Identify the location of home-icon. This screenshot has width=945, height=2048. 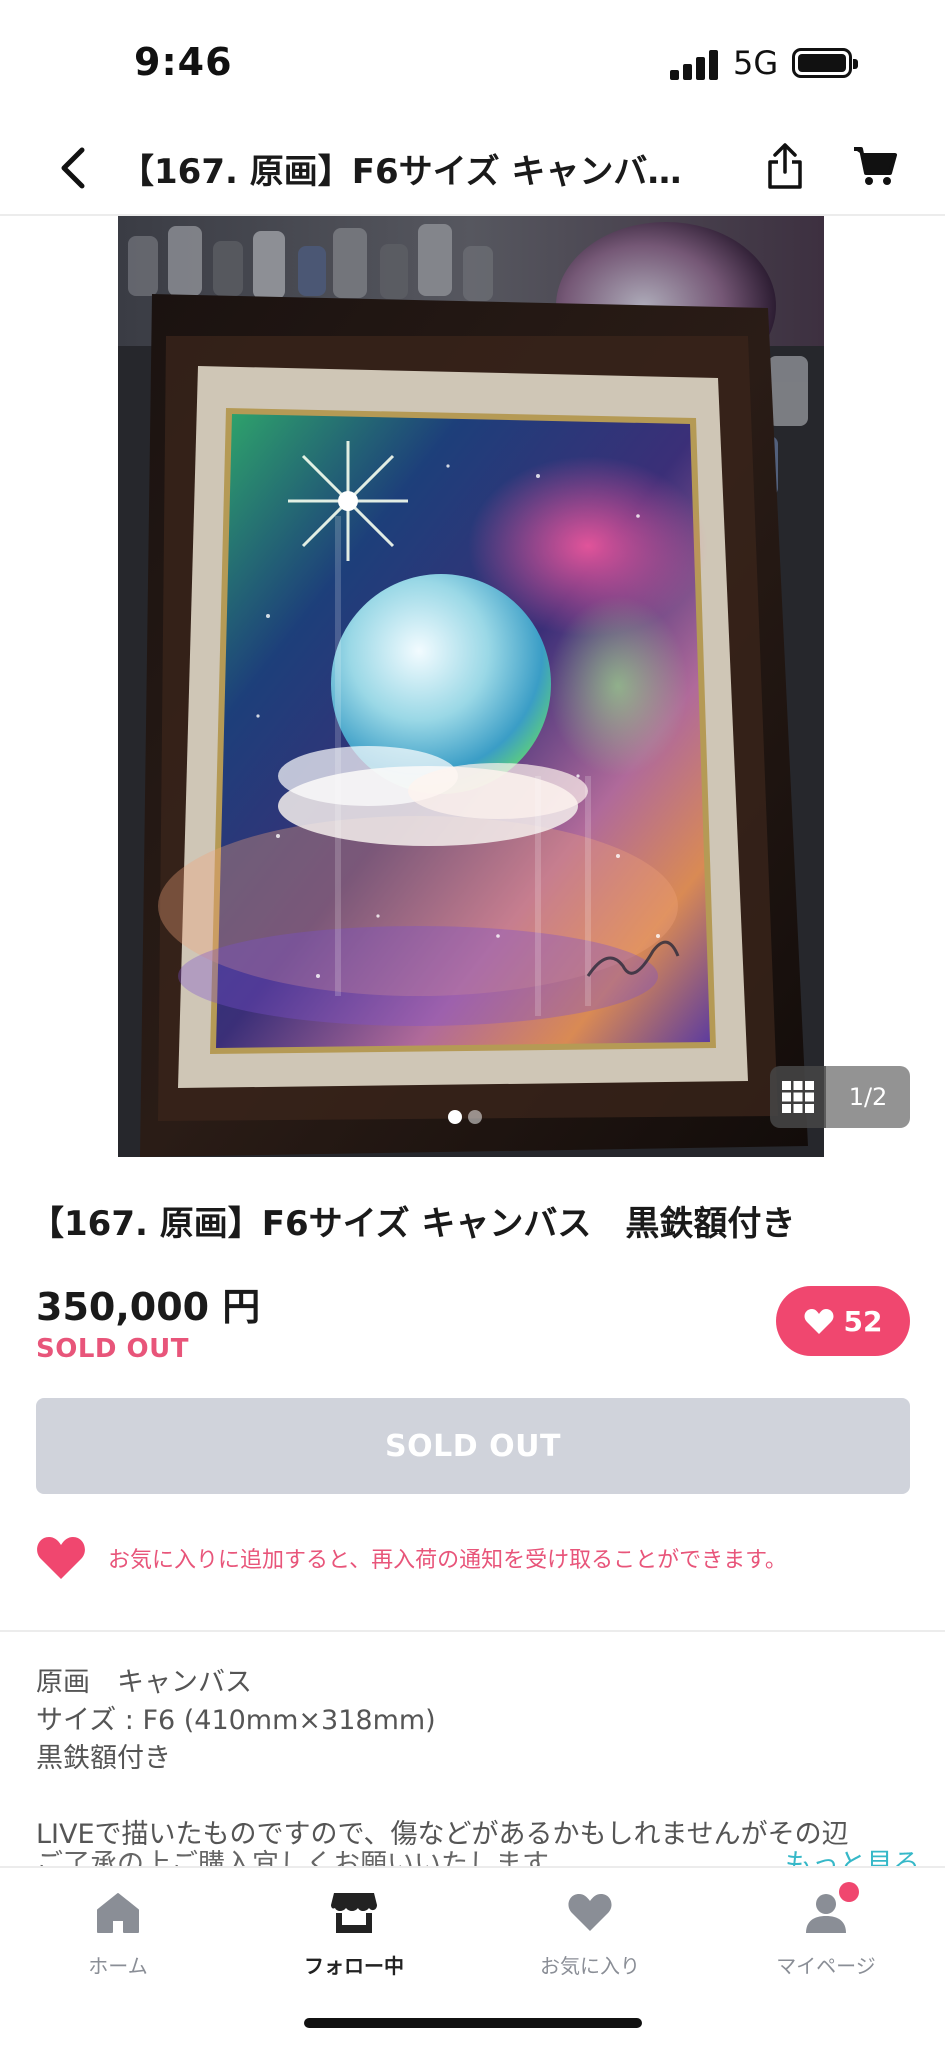
(118, 1913).